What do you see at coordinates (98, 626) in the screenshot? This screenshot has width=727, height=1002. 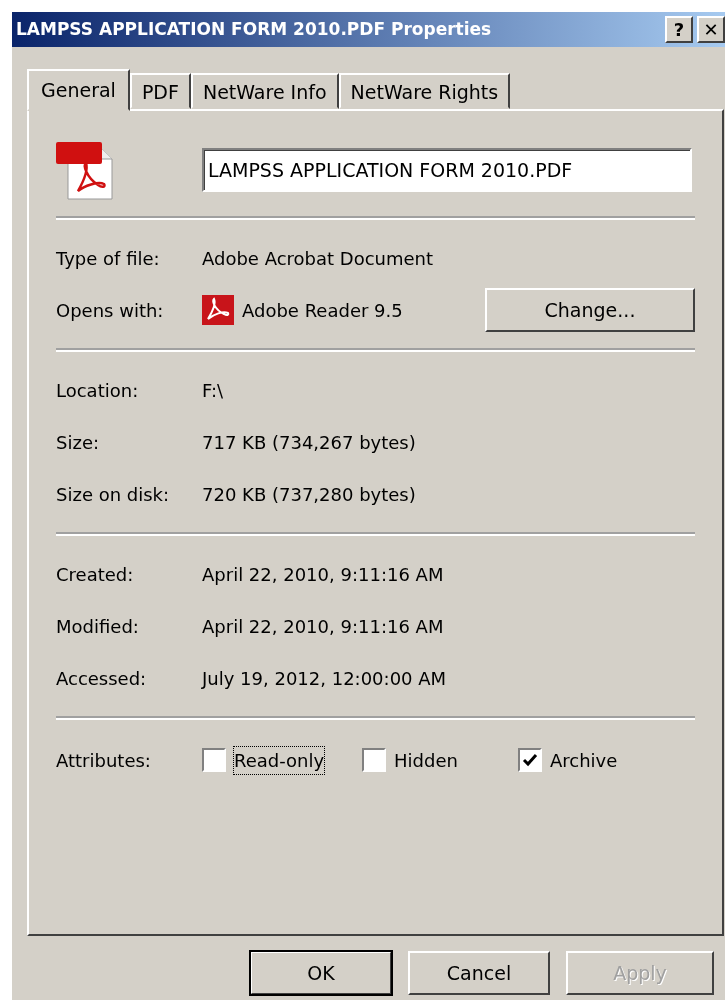 I see `field-label: Modified:` at bounding box center [98, 626].